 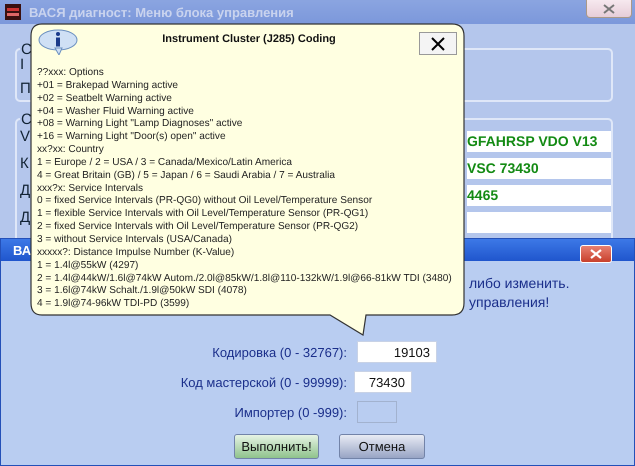 I want to click on input-field: 73430, so click(x=383, y=382).